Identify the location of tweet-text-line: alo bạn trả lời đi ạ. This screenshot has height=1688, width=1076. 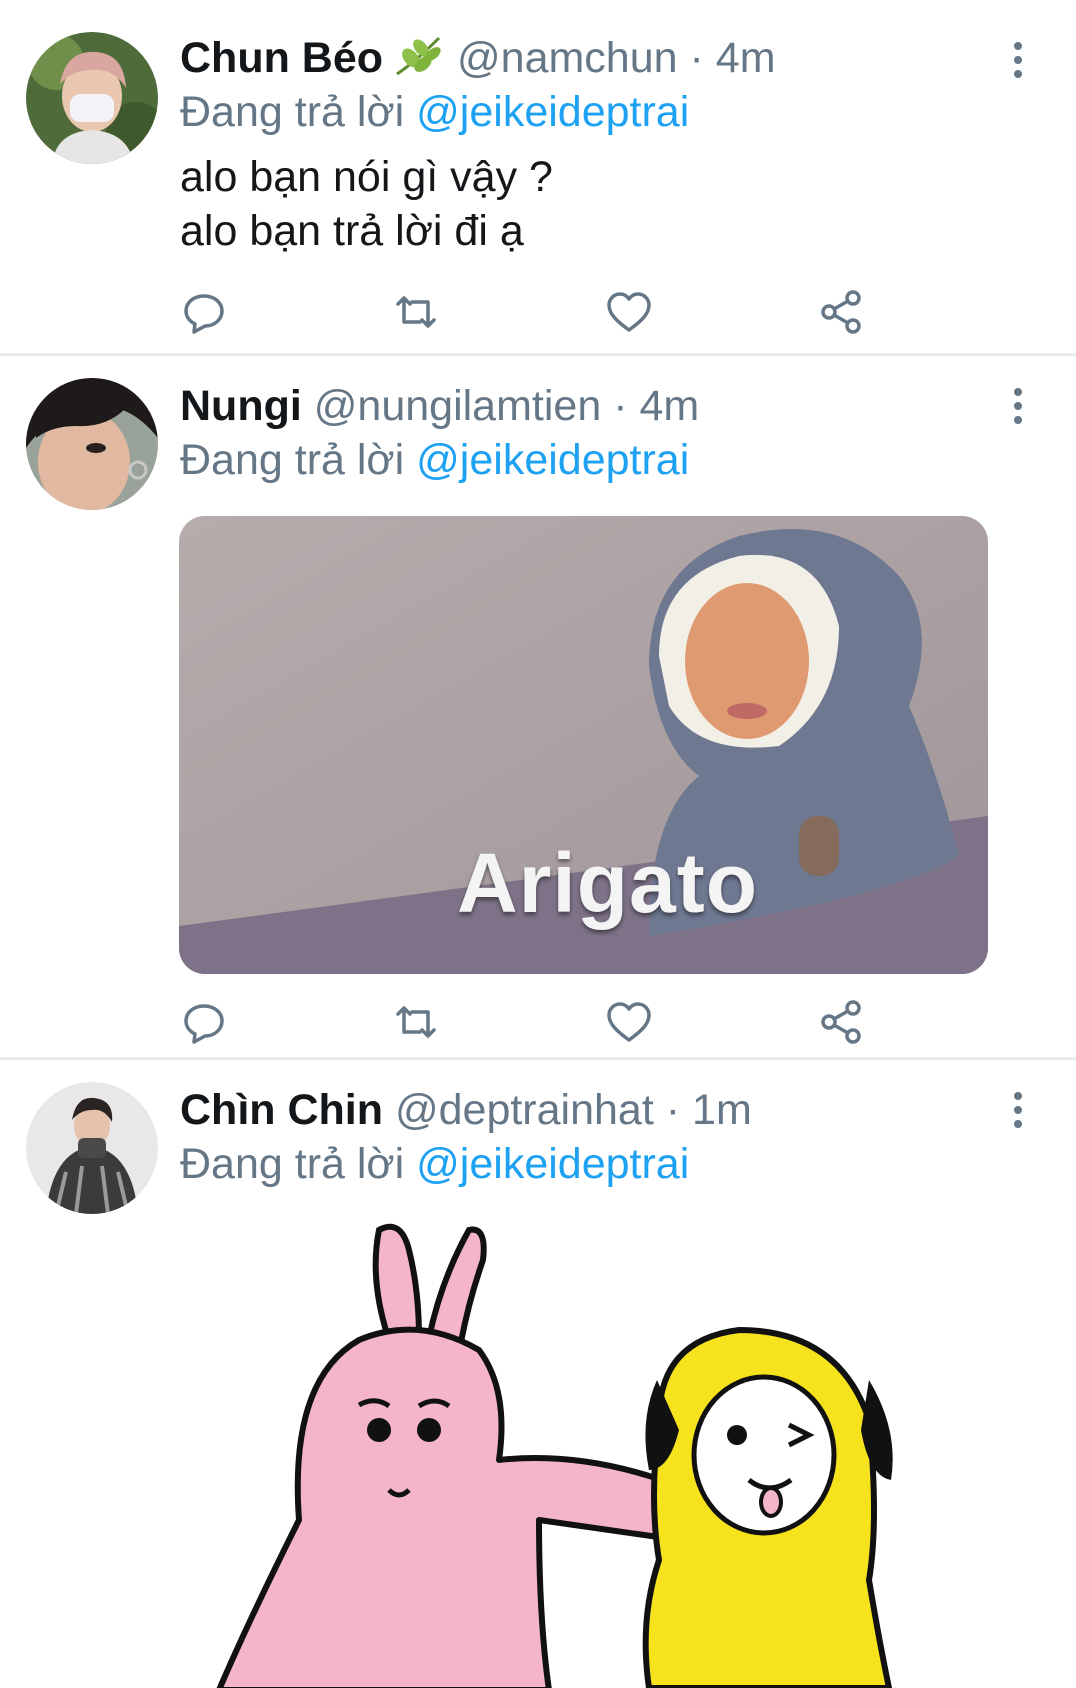
(352, 231).